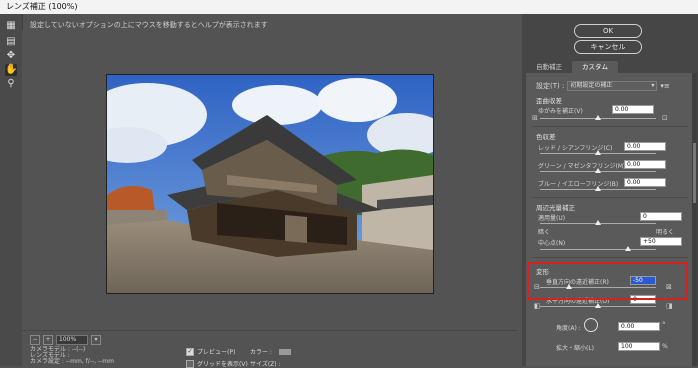 The image size is (698, 368). Describe the element at coordinates (349, 7) in the screenshot. I see `title-bar: レンズ補正 (100%)` at that location.